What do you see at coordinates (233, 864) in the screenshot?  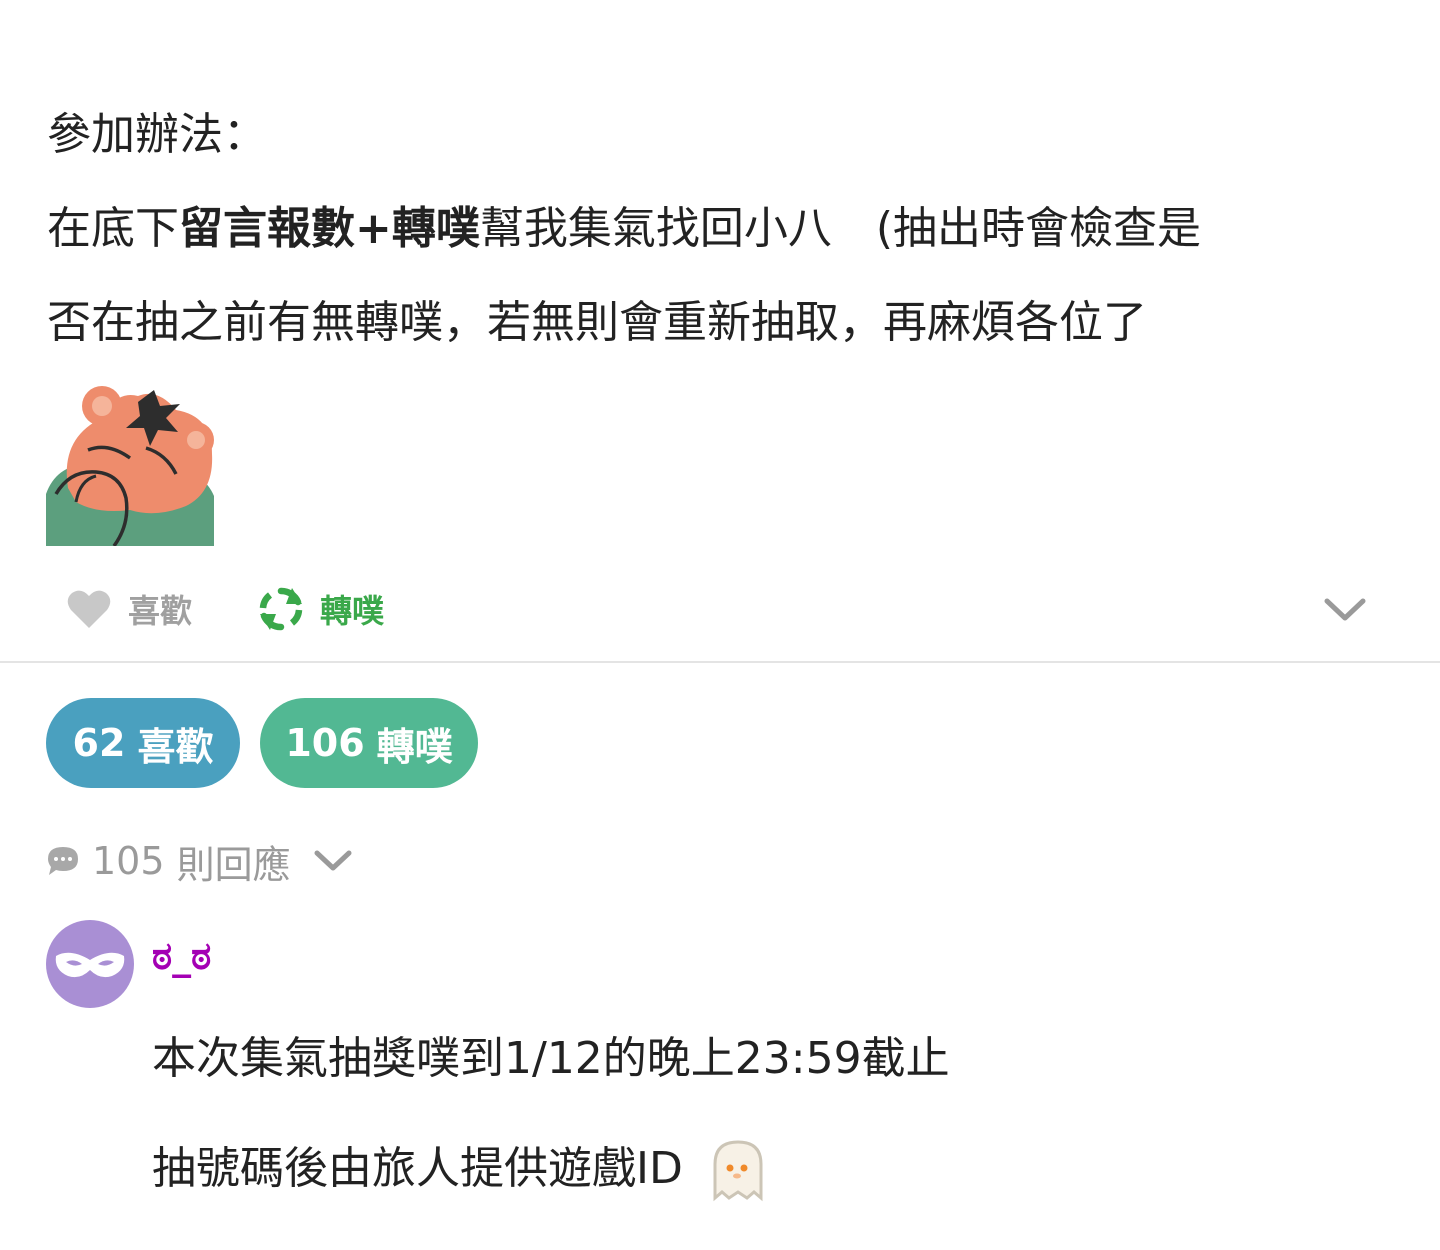 I see `responses-label: 則回應` at bounding box center [233, 864].